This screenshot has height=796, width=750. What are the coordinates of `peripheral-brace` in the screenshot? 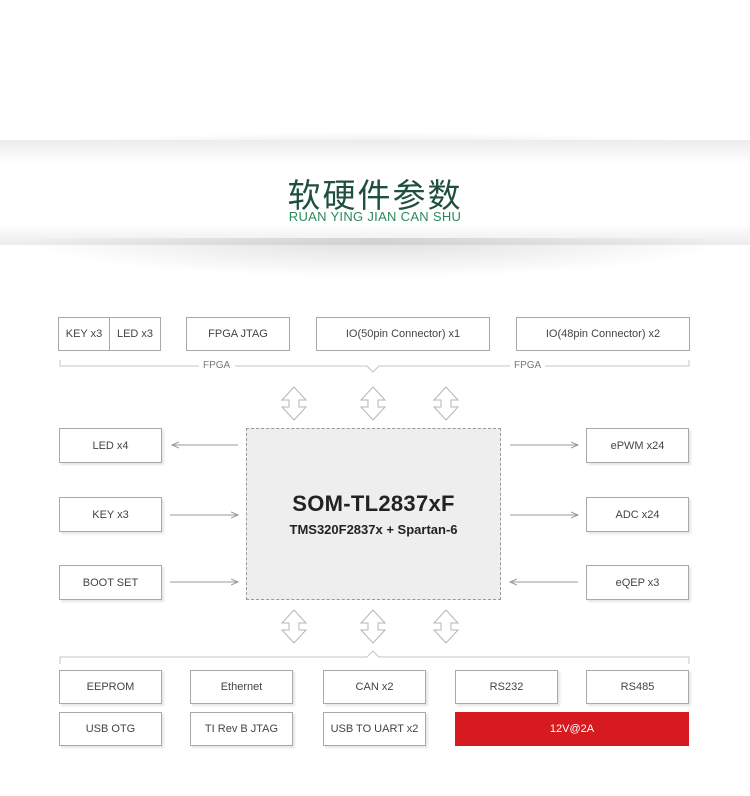 It's located at (374, 657).